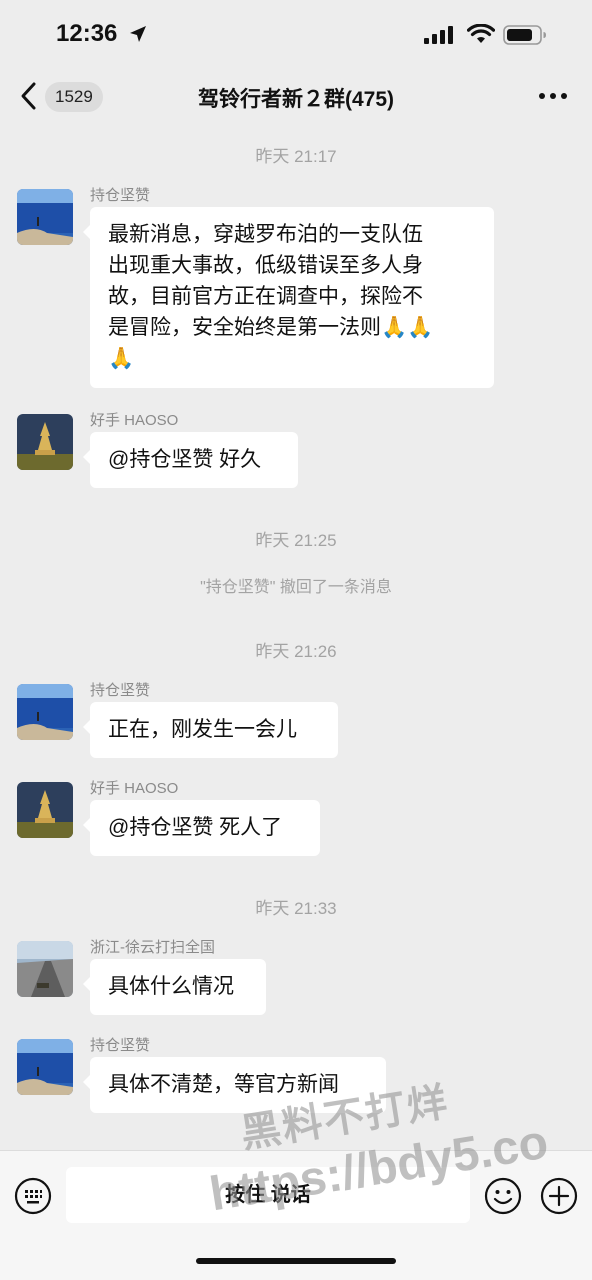  What do you see at coordinates (296, 1261) in the screenshot?
I see `home-indicator` at bounding box center [296, 1261].